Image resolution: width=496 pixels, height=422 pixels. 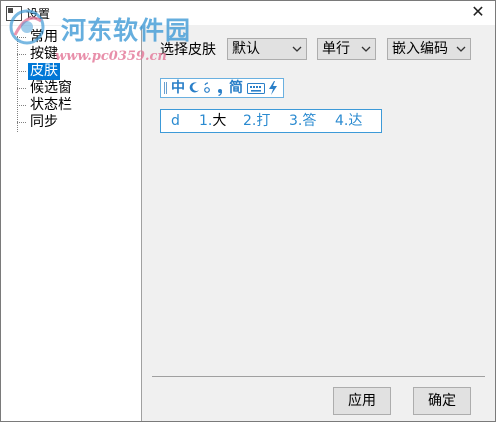 What do you see at coordinates (250, 121) in the screenshot?
I see `candidate-index: 2.` at bounding box center [250, 121].